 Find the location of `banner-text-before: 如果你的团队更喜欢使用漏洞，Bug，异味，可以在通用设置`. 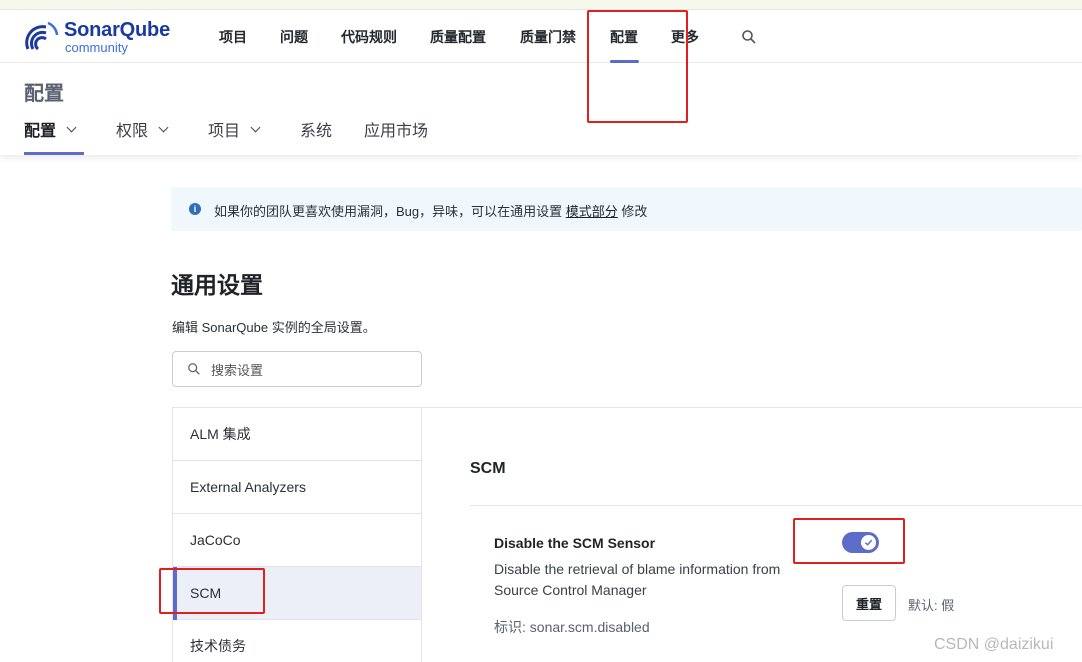

banner-text-before: 如果你的团队更喜欢使用漏洞，Bug，异味，可以在通用设置 is located at coordinates (390, 211).